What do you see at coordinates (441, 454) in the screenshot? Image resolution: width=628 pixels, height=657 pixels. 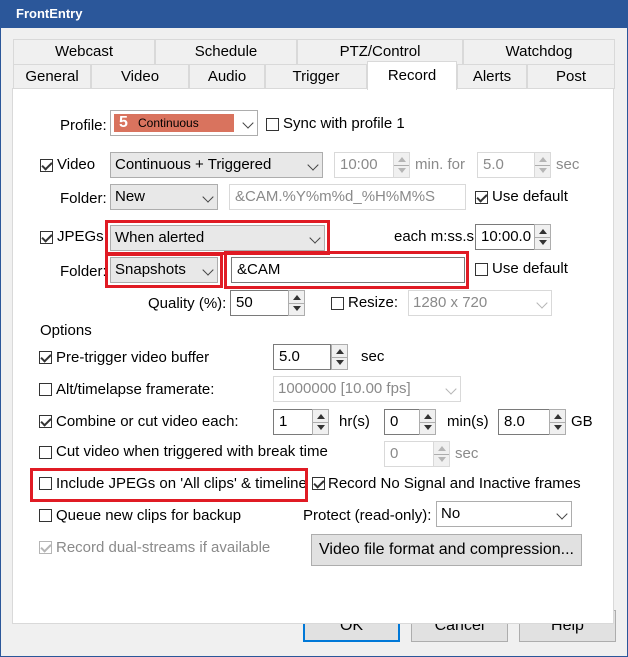 I see `cut-break-spinner` at bounding box center [441, 454].